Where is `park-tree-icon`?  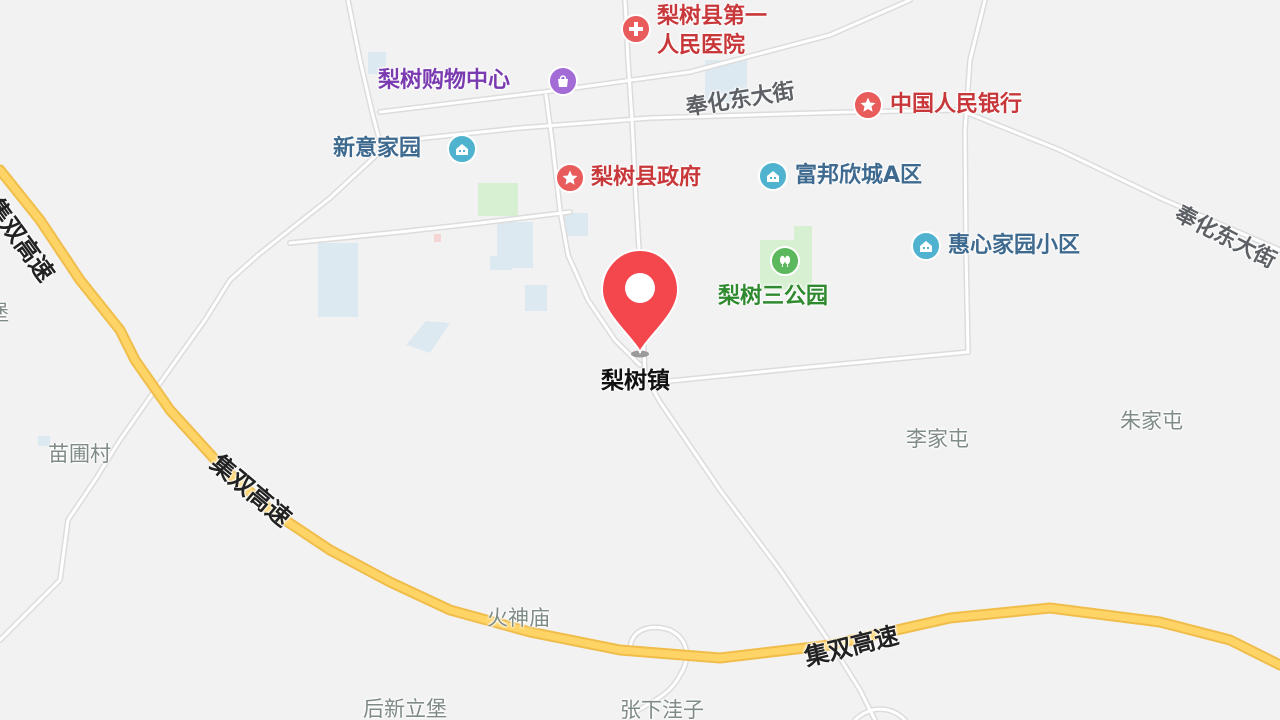 park-tree-icon is located at coordinates (785, 261).